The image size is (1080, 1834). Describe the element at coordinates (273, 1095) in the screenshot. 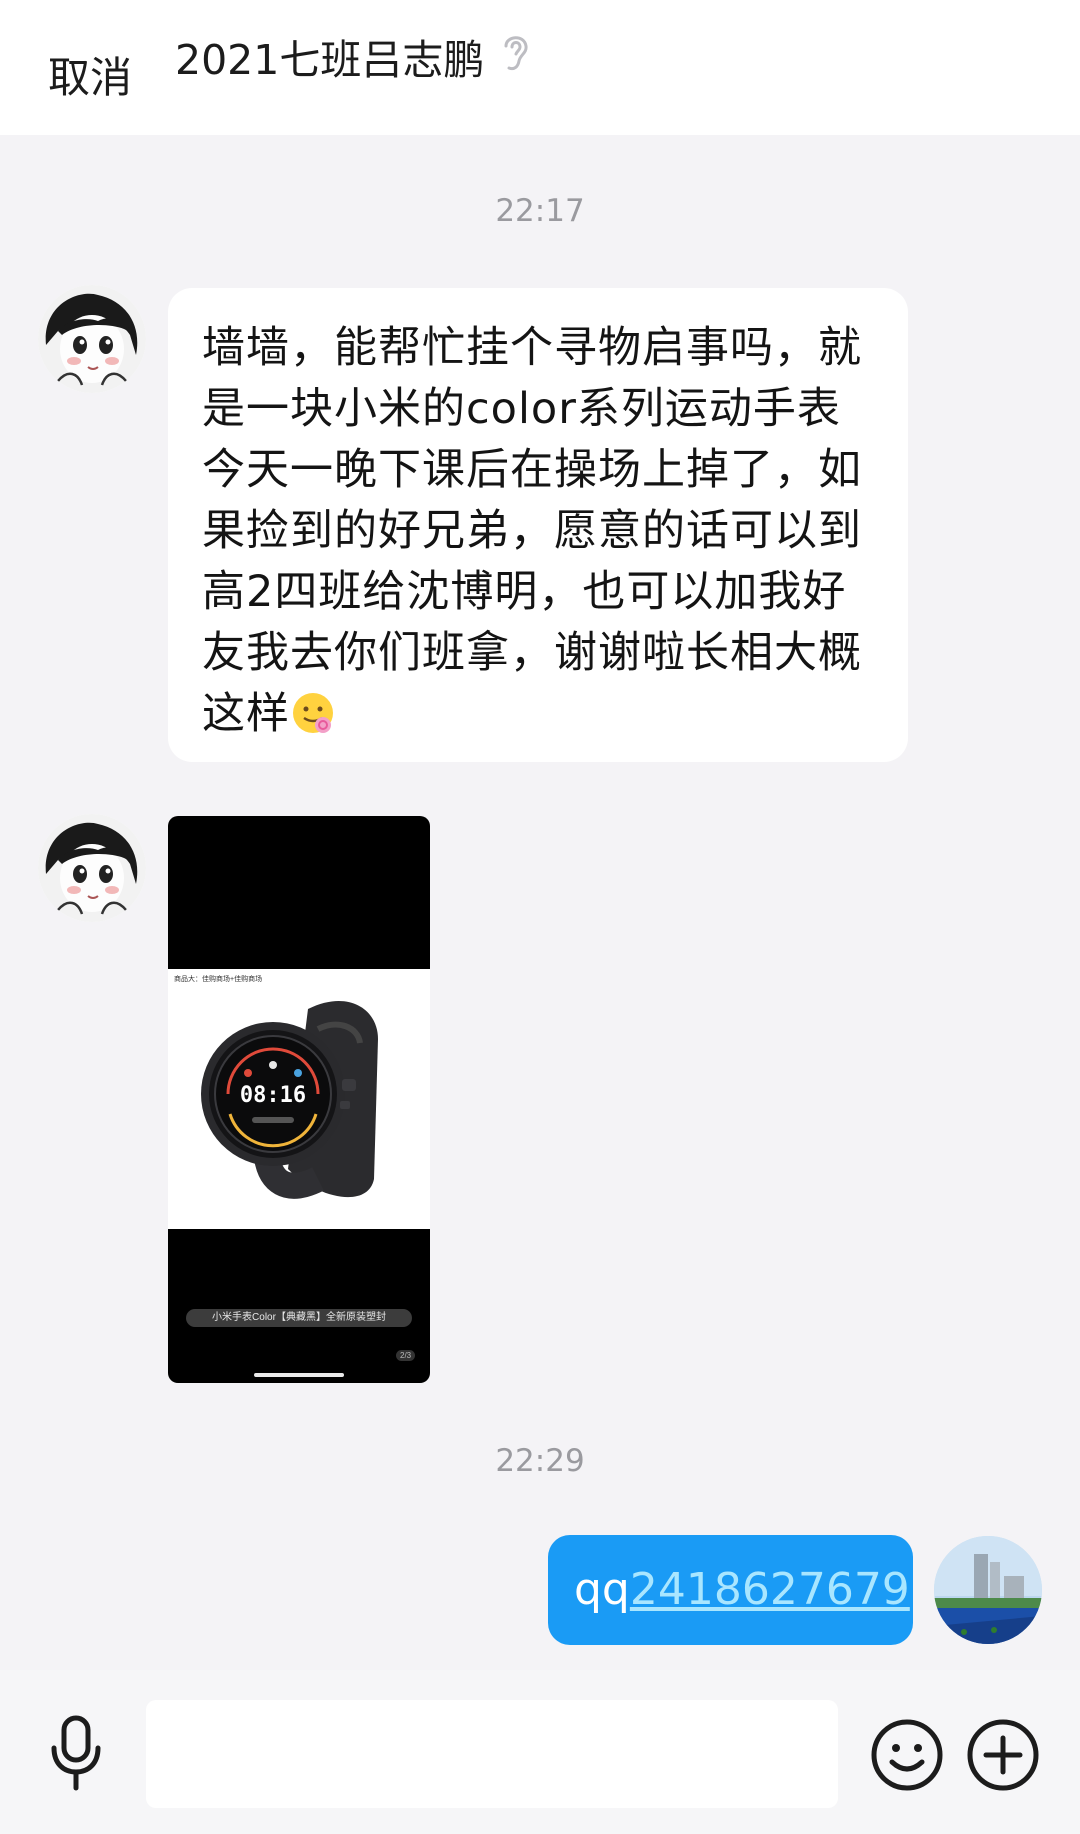

I see `watch-face-time: 08:16` at that location.